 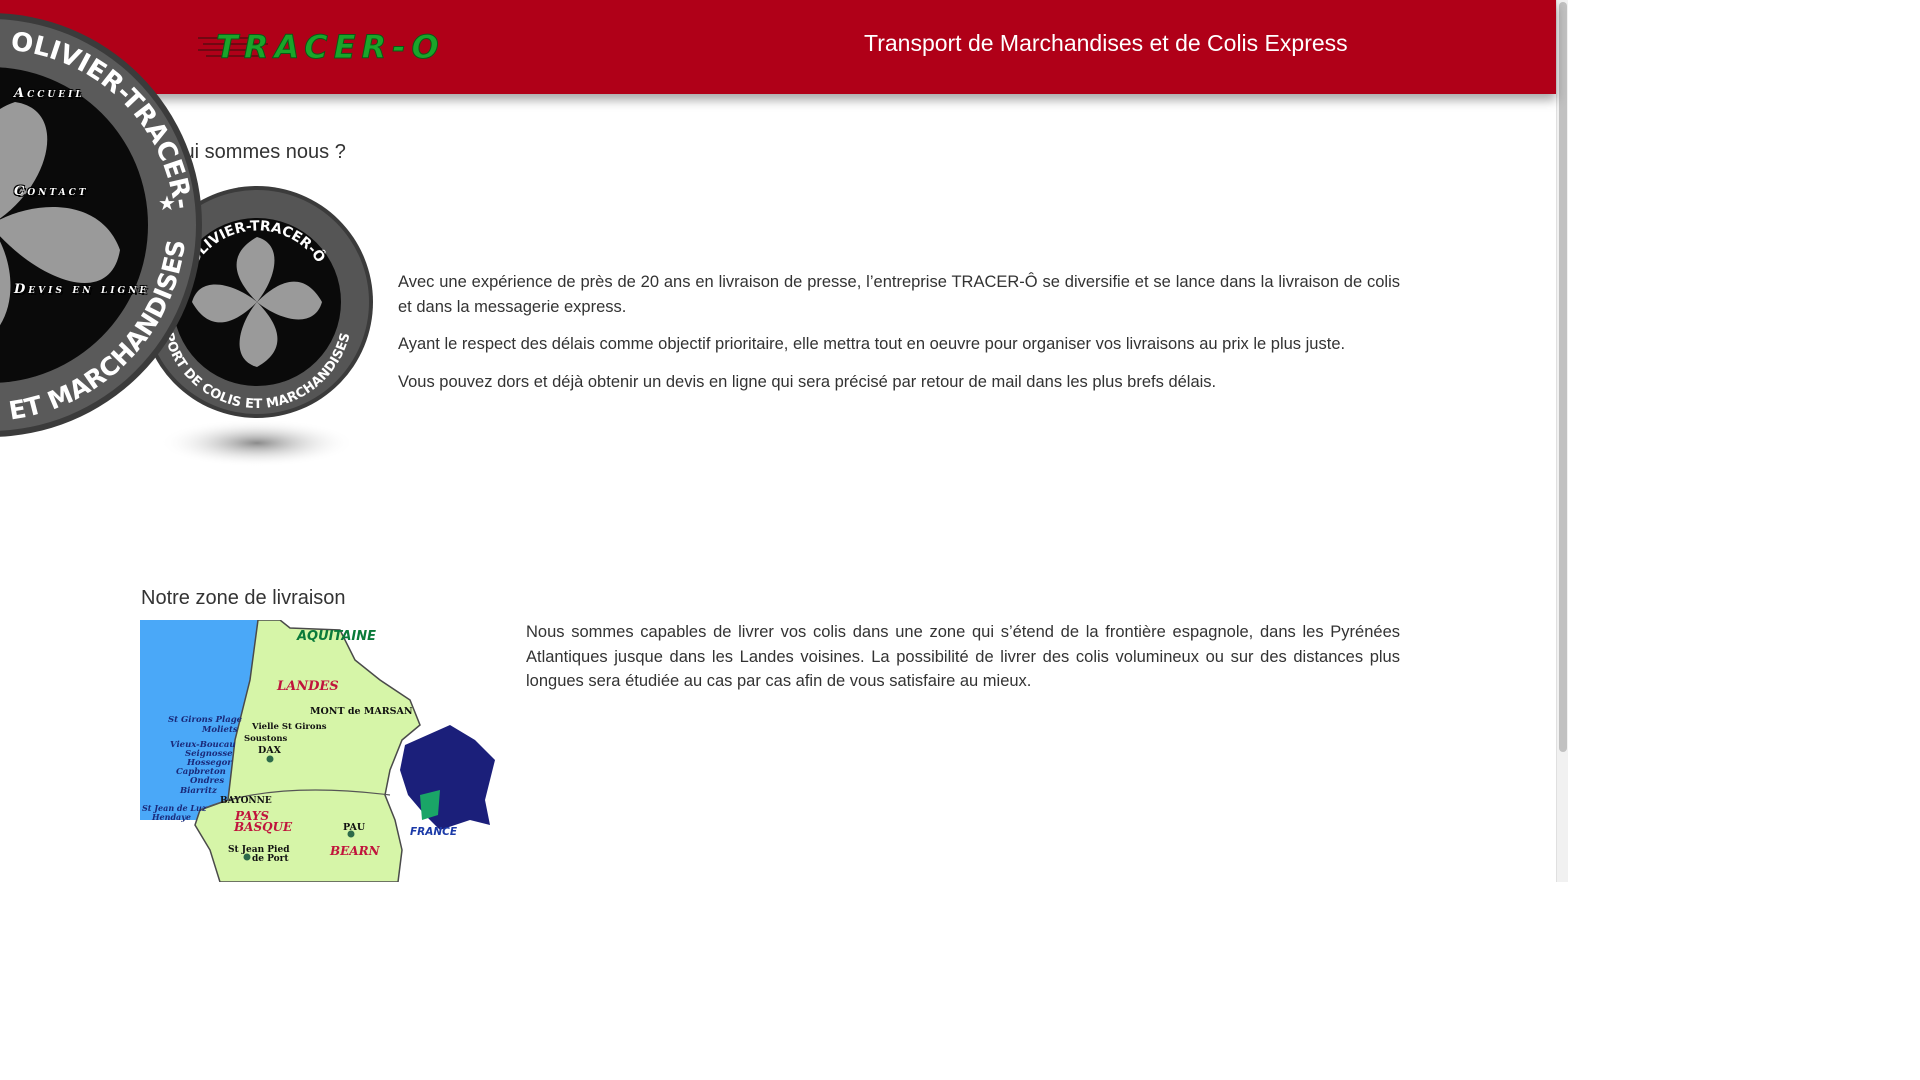 What do you see at coordinates (167, 204) in the screenshot?
I see `star-icon: ★` at bounding box center [167, 204].